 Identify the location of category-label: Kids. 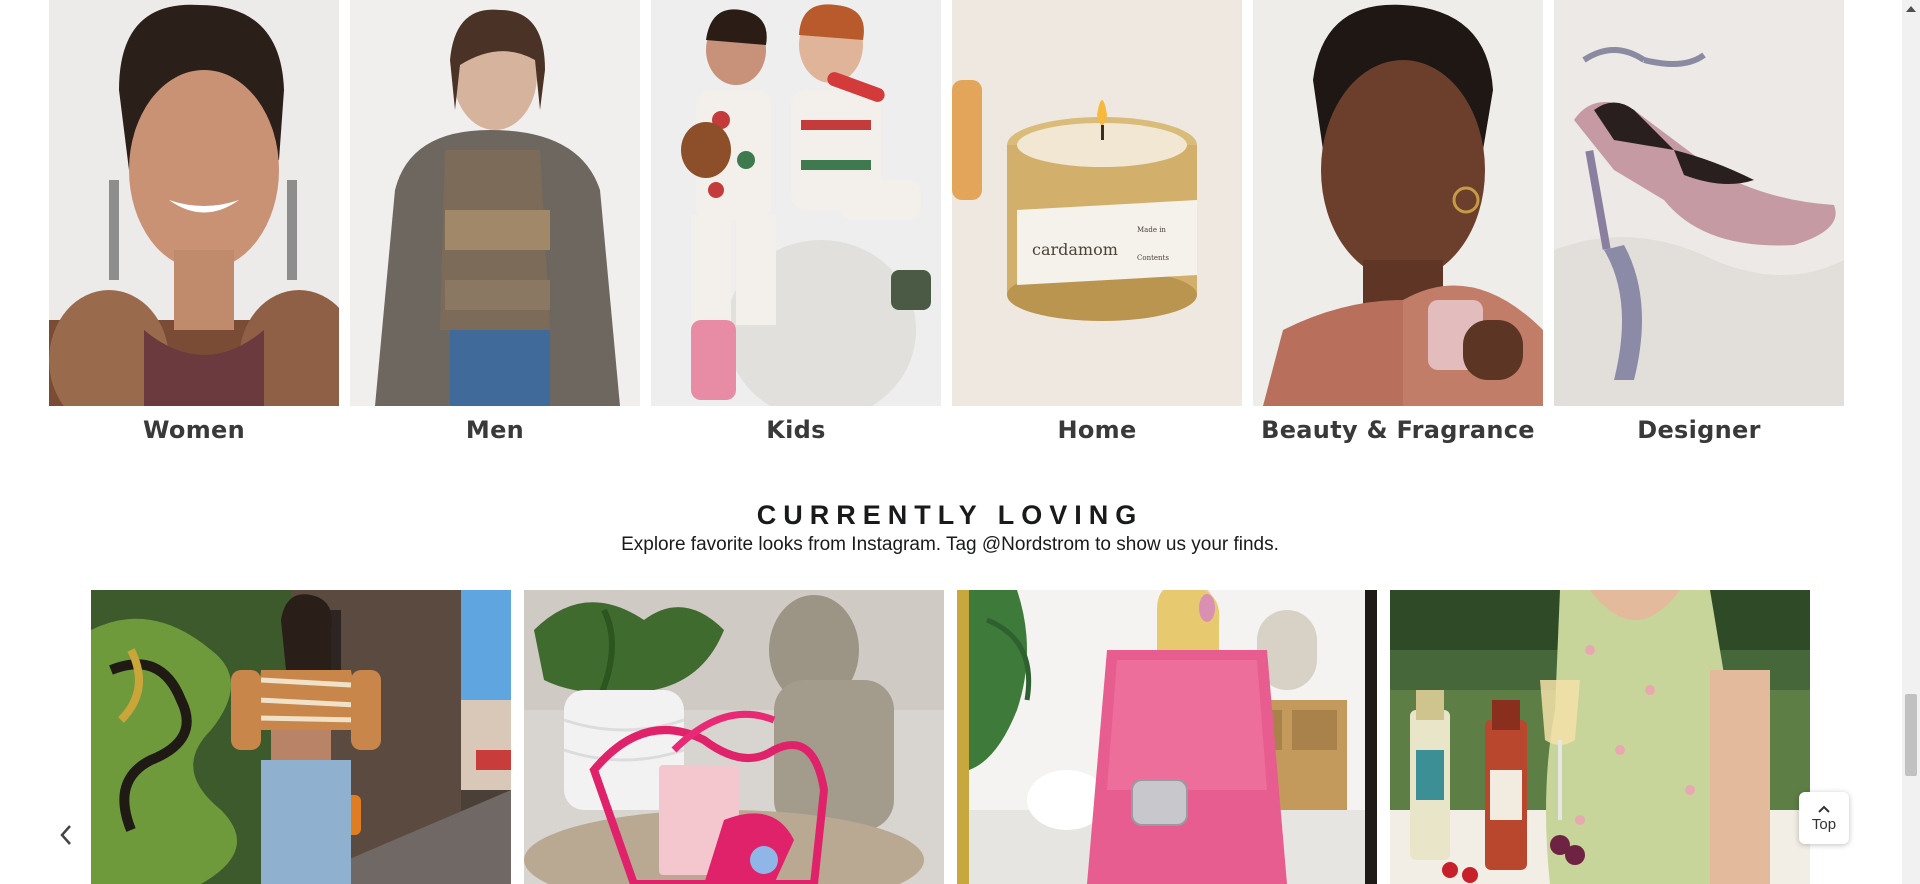
(796, 430).